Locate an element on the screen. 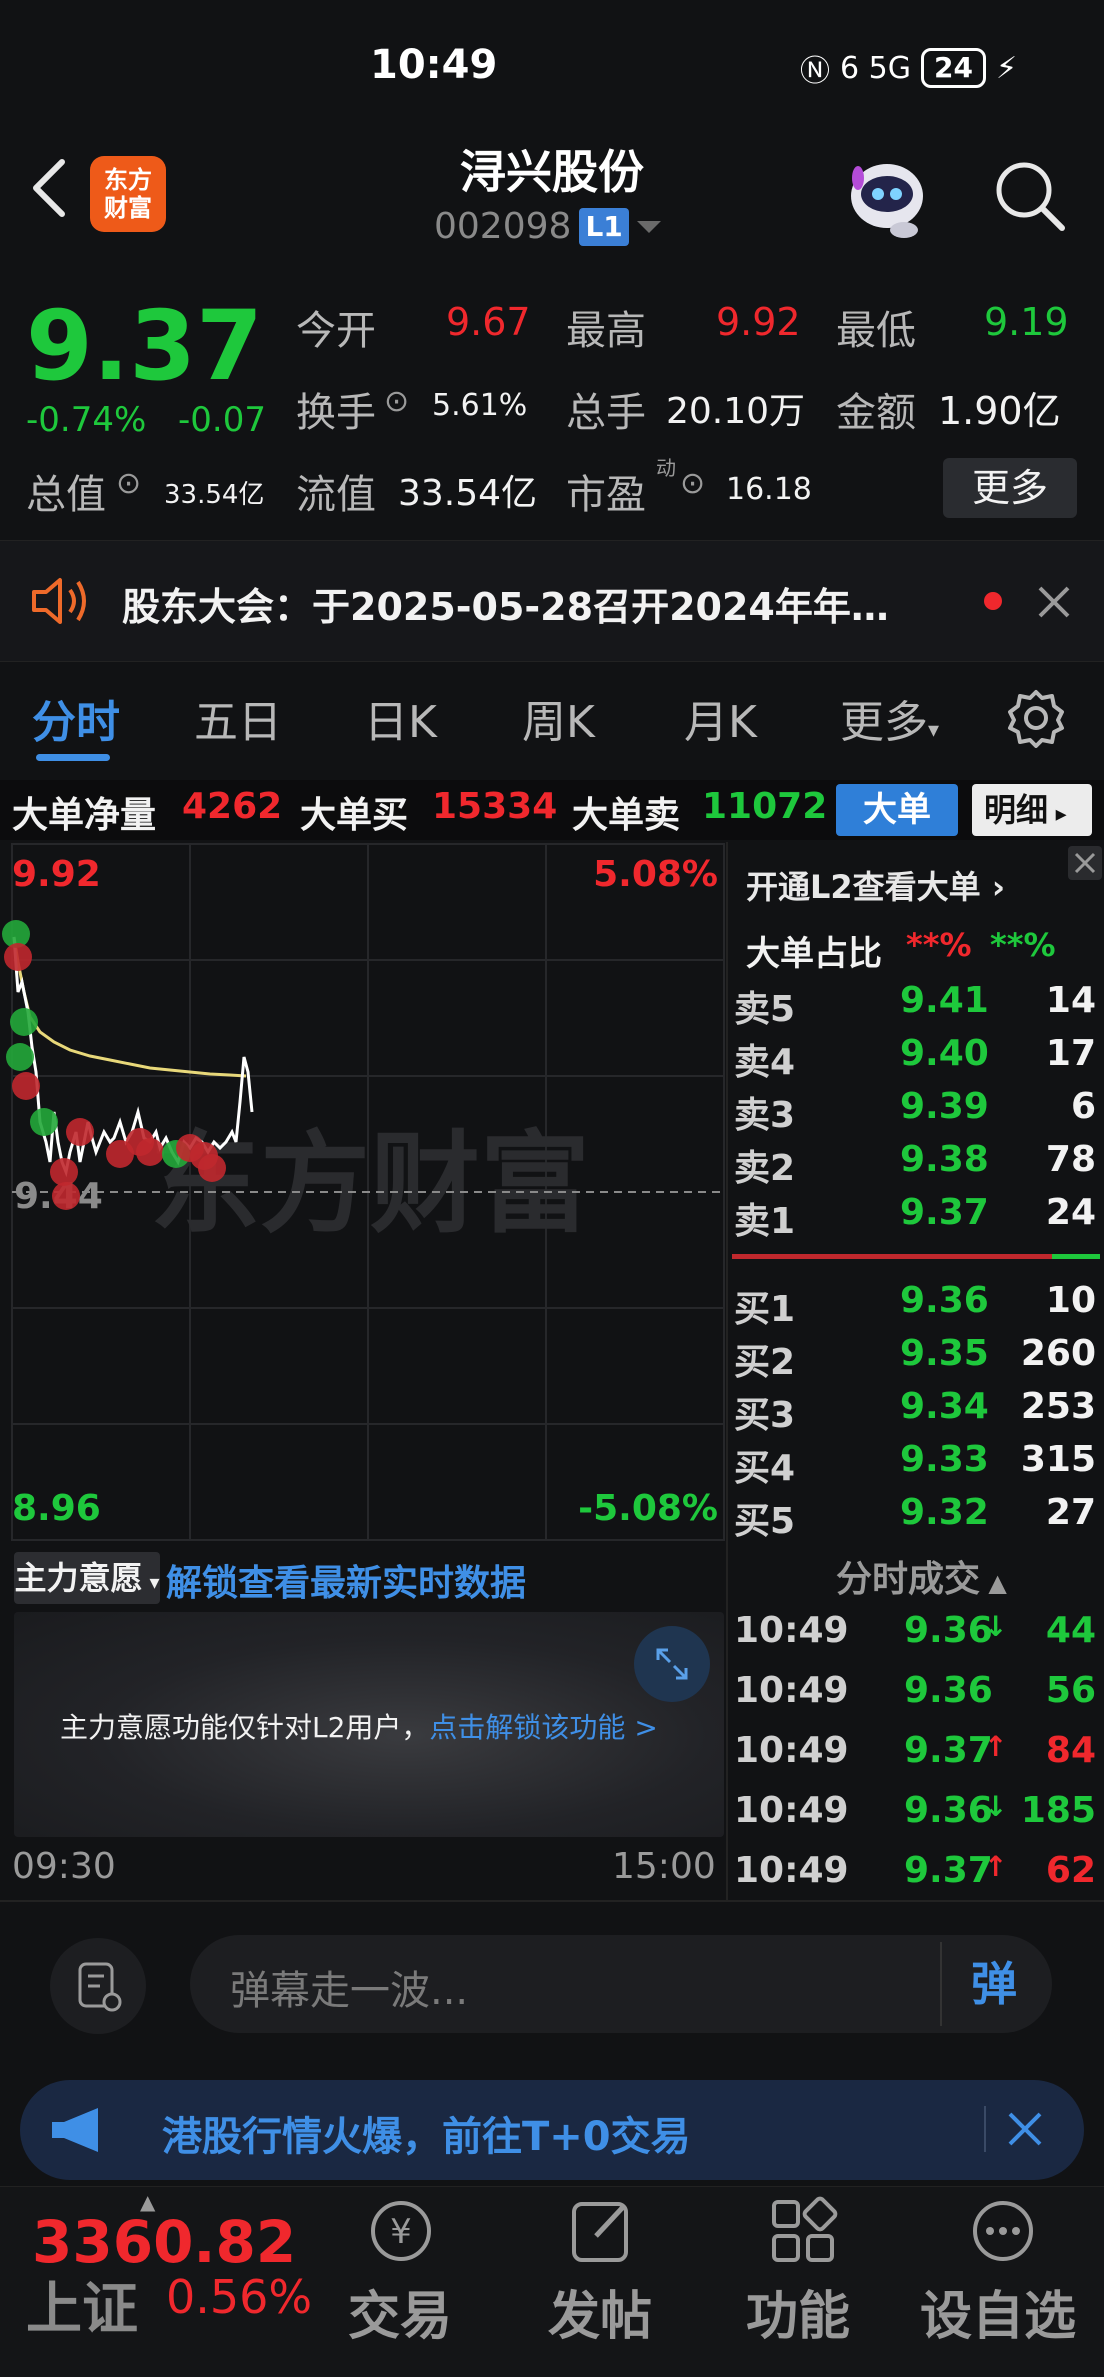 This screenshot has height=2377, width=1104. trade-price: 9.36 is located at coordinates (948, 1630).